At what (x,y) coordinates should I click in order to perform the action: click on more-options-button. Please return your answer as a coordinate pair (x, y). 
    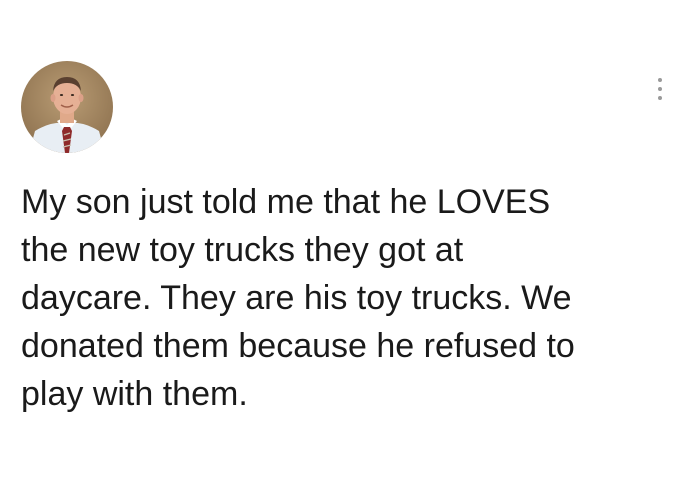
    Looking at the image, I should click on (660, 89).